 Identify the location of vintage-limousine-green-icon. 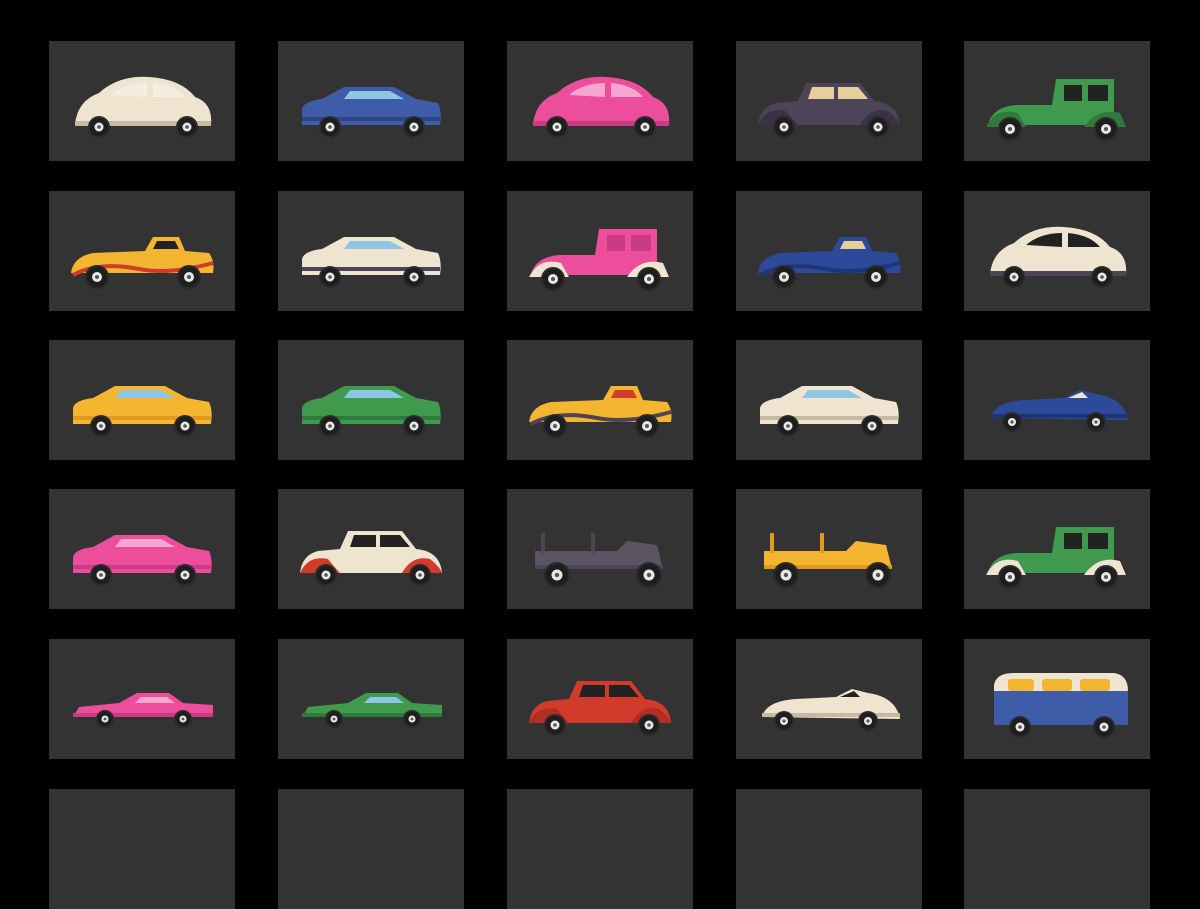
(1056, 110).